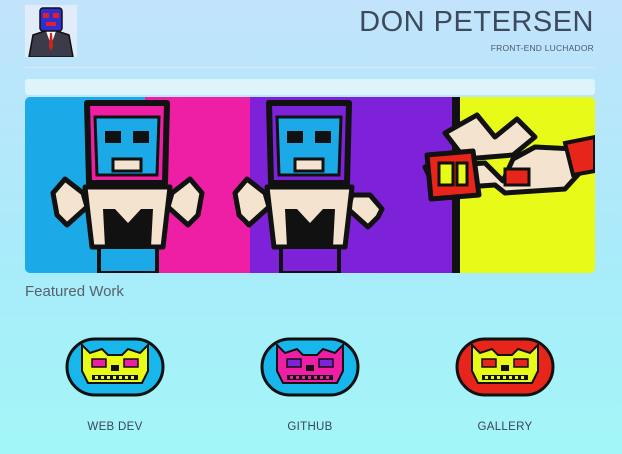 The image size is (622, 454). Describe the element at coordinates (310, 367) in the screenshot. I see `github-mask-icon` at that location.